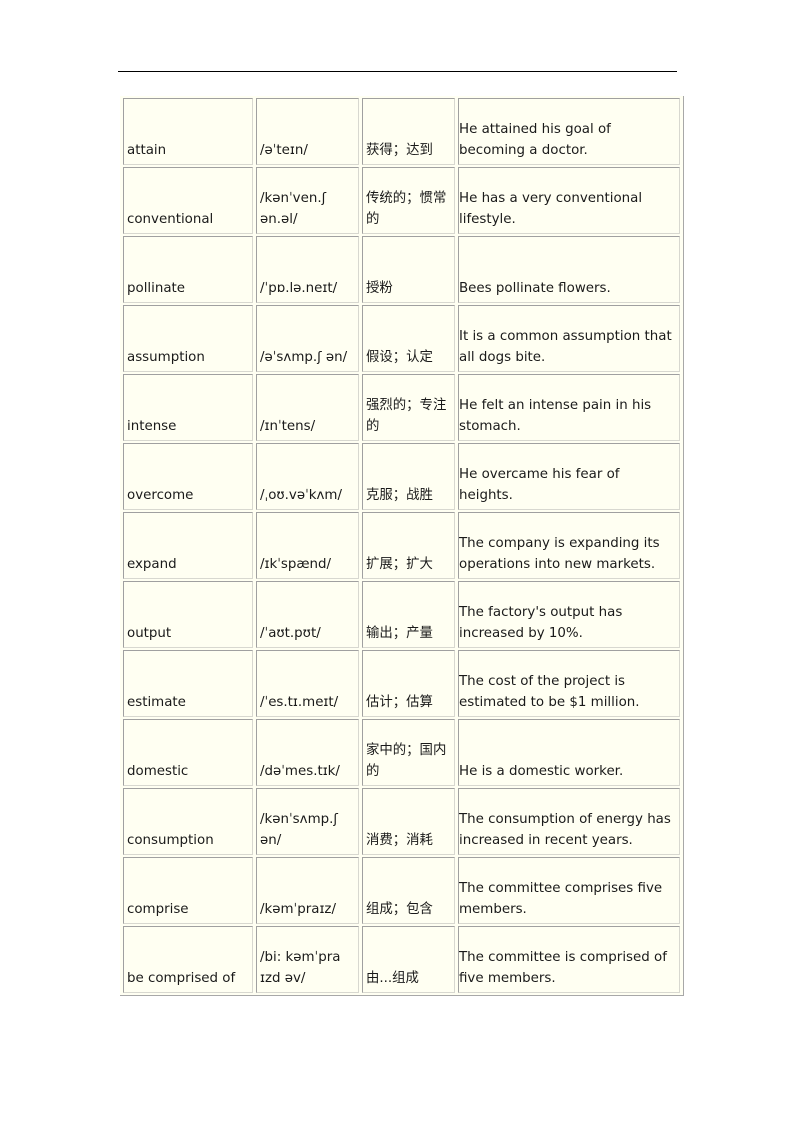 This screenshot has height=1123, width=794. What do you see at coordinates (408, 338) in the screenshot?
I see `meaning-cell: 假设；认定` at bounding box center [408, 338].